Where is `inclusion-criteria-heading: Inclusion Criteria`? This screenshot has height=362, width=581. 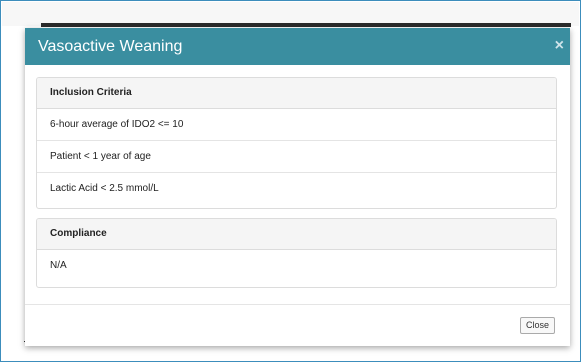 inclusion-criteria-heading: Inclusion Criteria is located at coordinates (91, 92).